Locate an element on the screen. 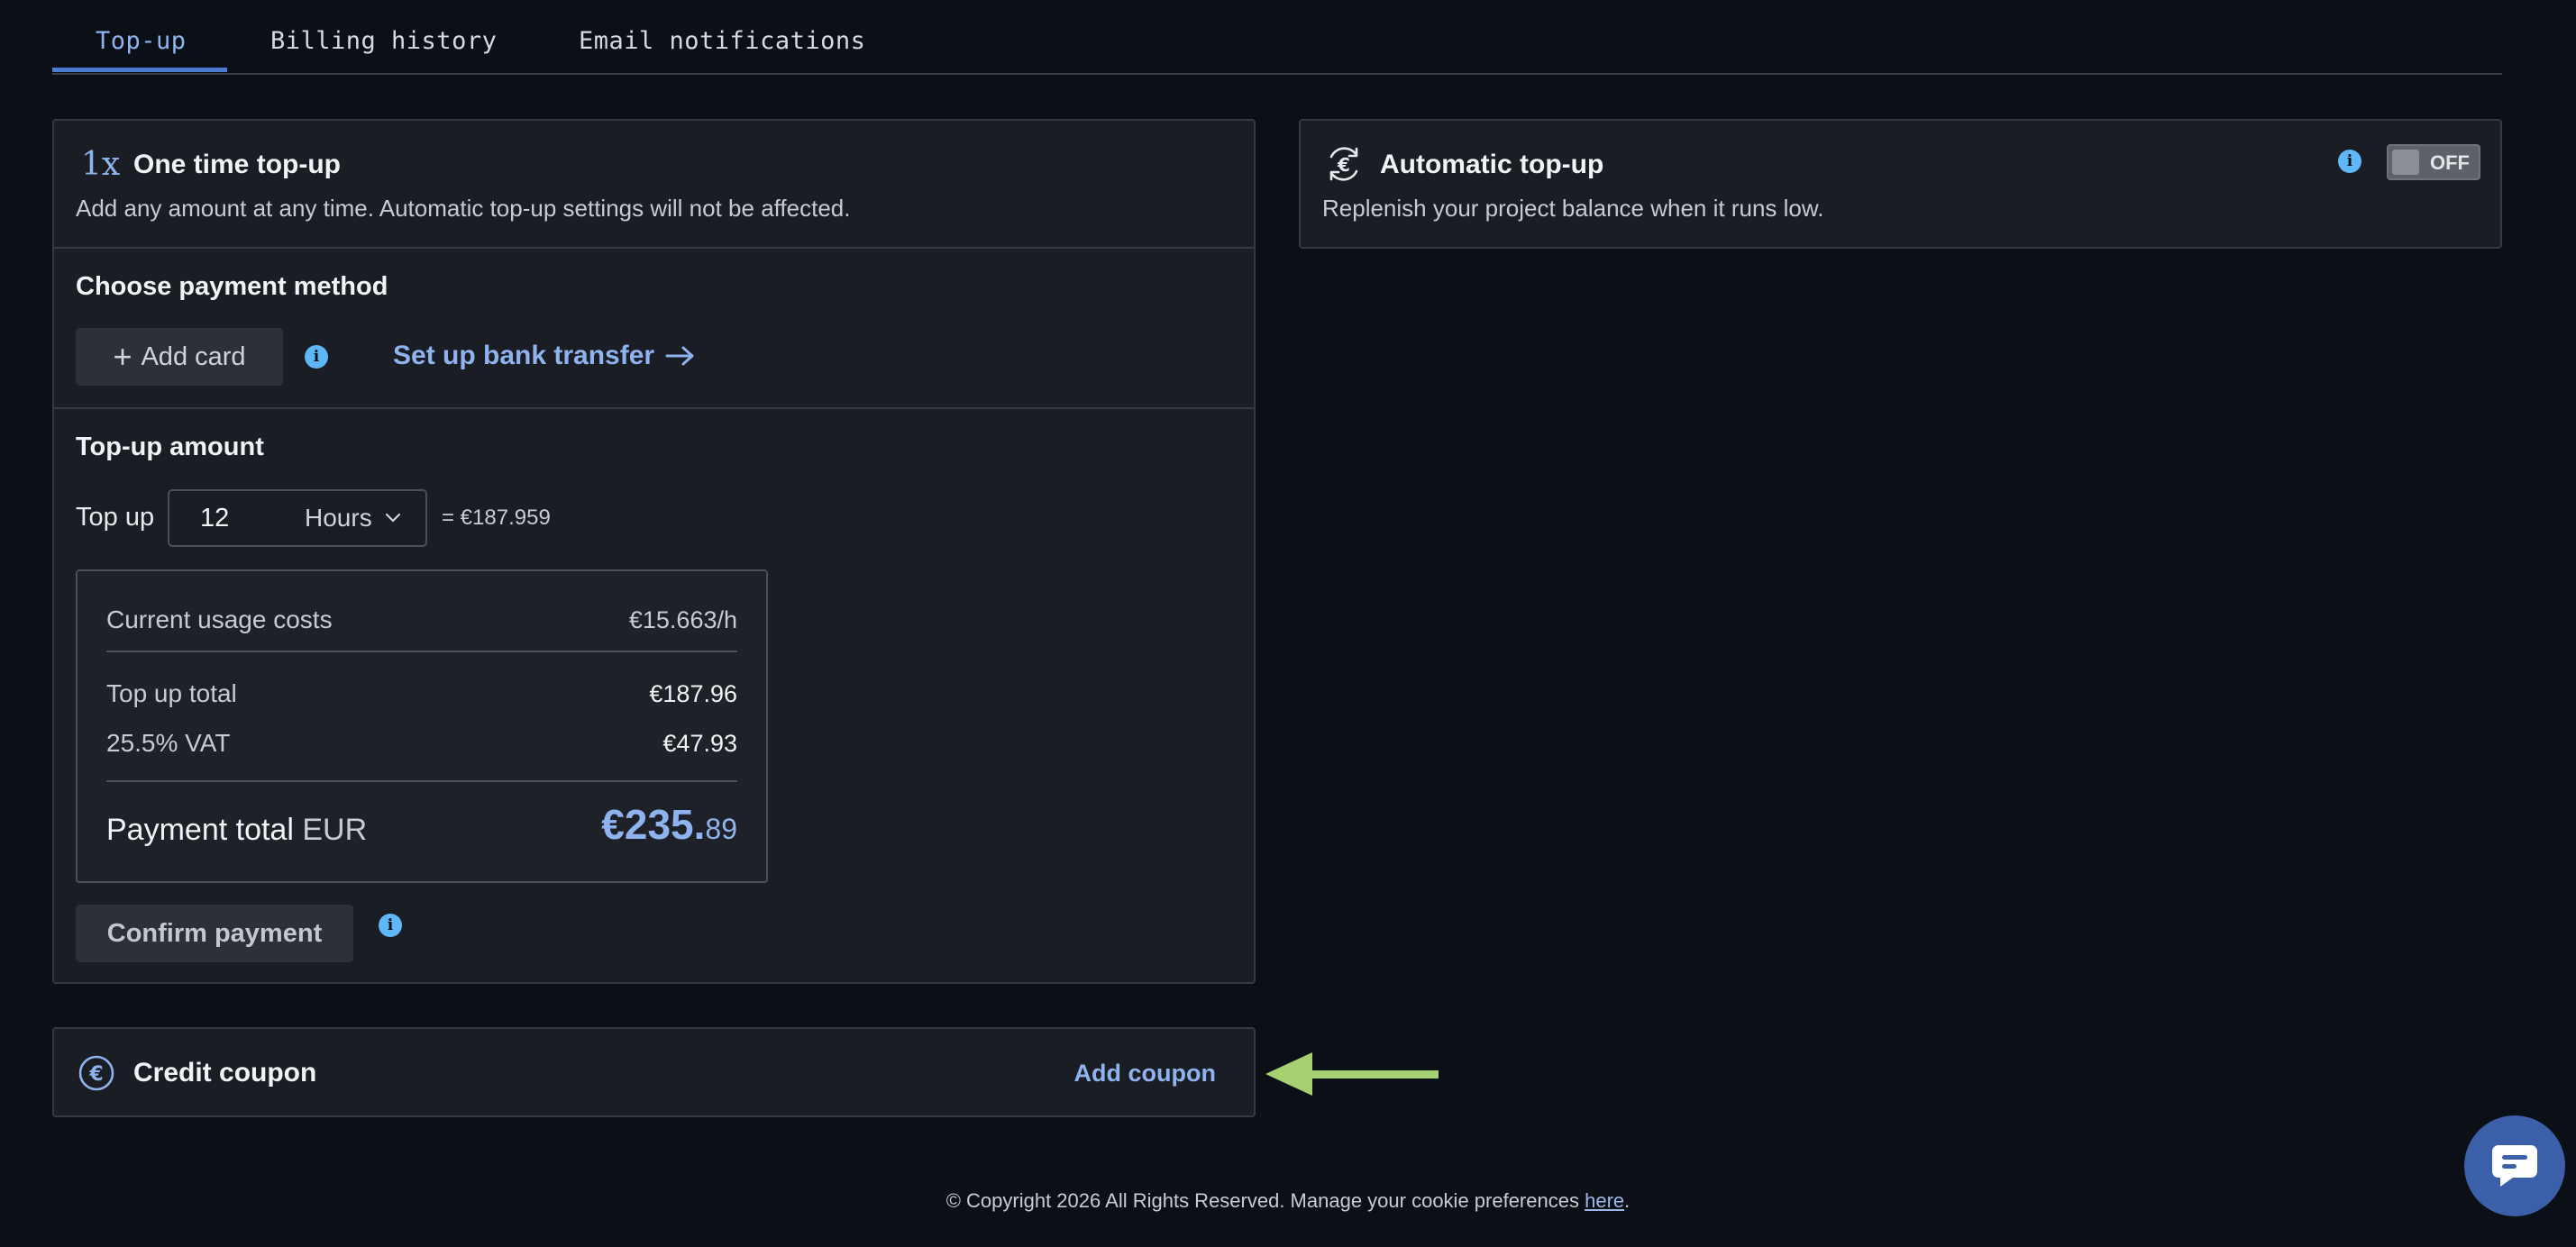 The width and height of the screenshot is (2576, 1247). chat-bubble-icon is located at coordinates (2514, 1166).